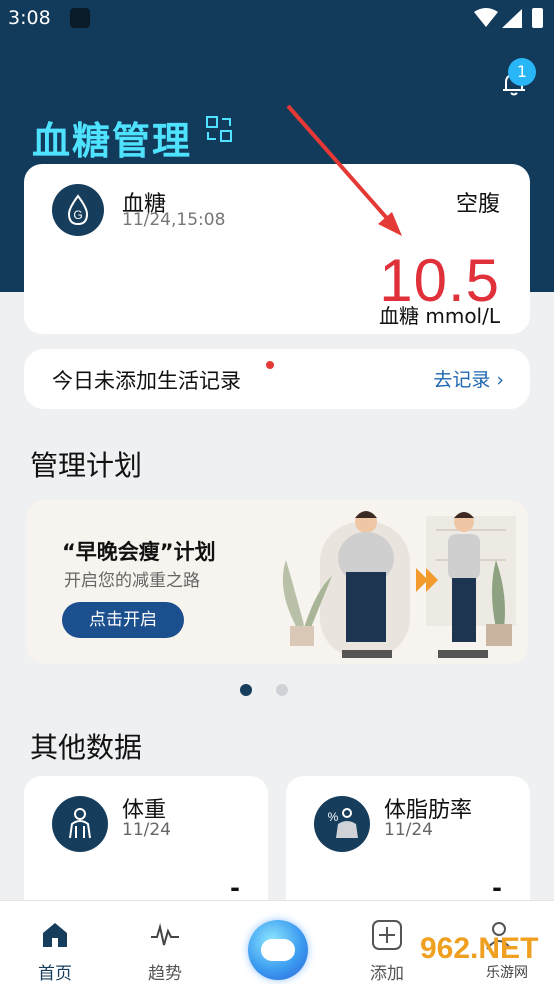 The image size is (554, 984). What do you see at coordinates (165, 974) in the screenshot?
I see `nav-trend-label: 趋势` at bounding box center [165, 974].